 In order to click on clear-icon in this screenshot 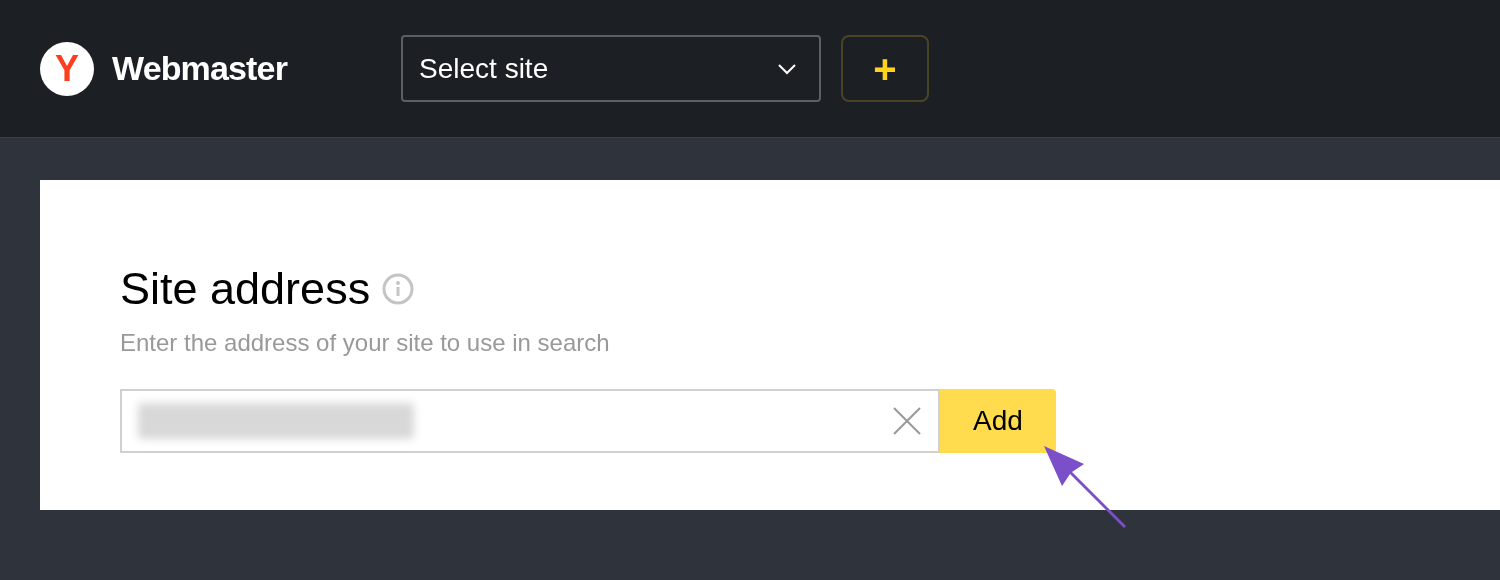, I will do `click(907, 421)`.